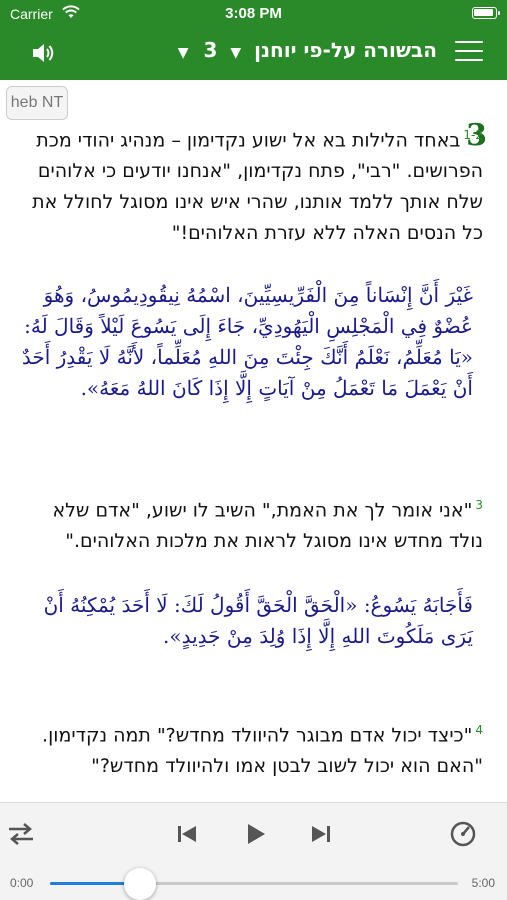  What do you see at coordinates (479, 505) in the screenshot?
I see `verse-label: 3` at bounding box center [479, 505].